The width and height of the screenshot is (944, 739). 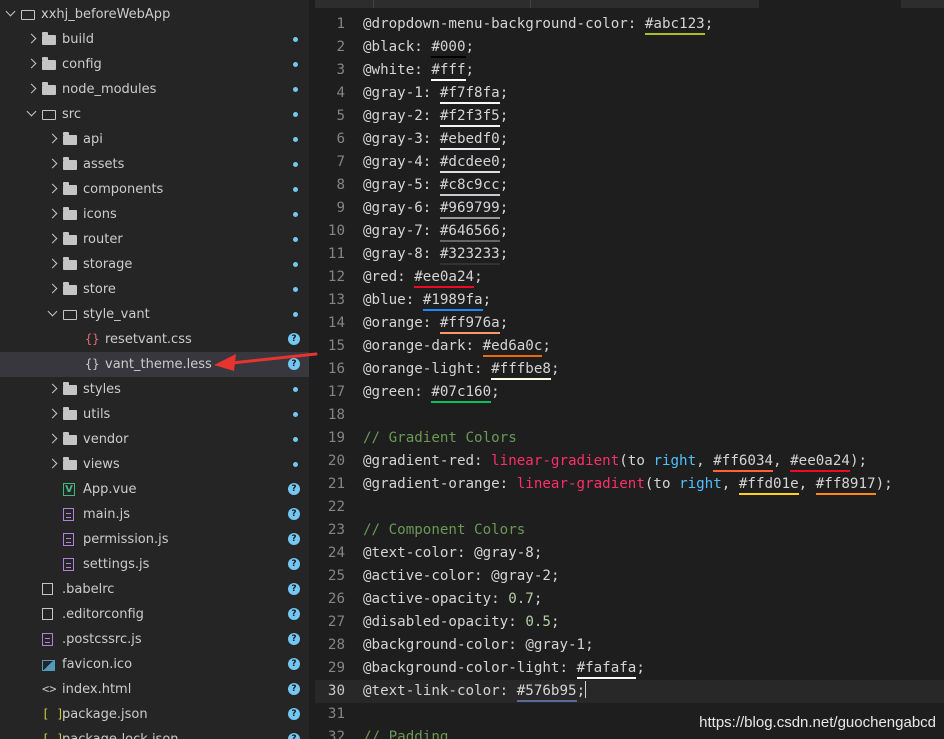 I want to click on line-source: // Gradient Colors, so click(x=440, y=438).